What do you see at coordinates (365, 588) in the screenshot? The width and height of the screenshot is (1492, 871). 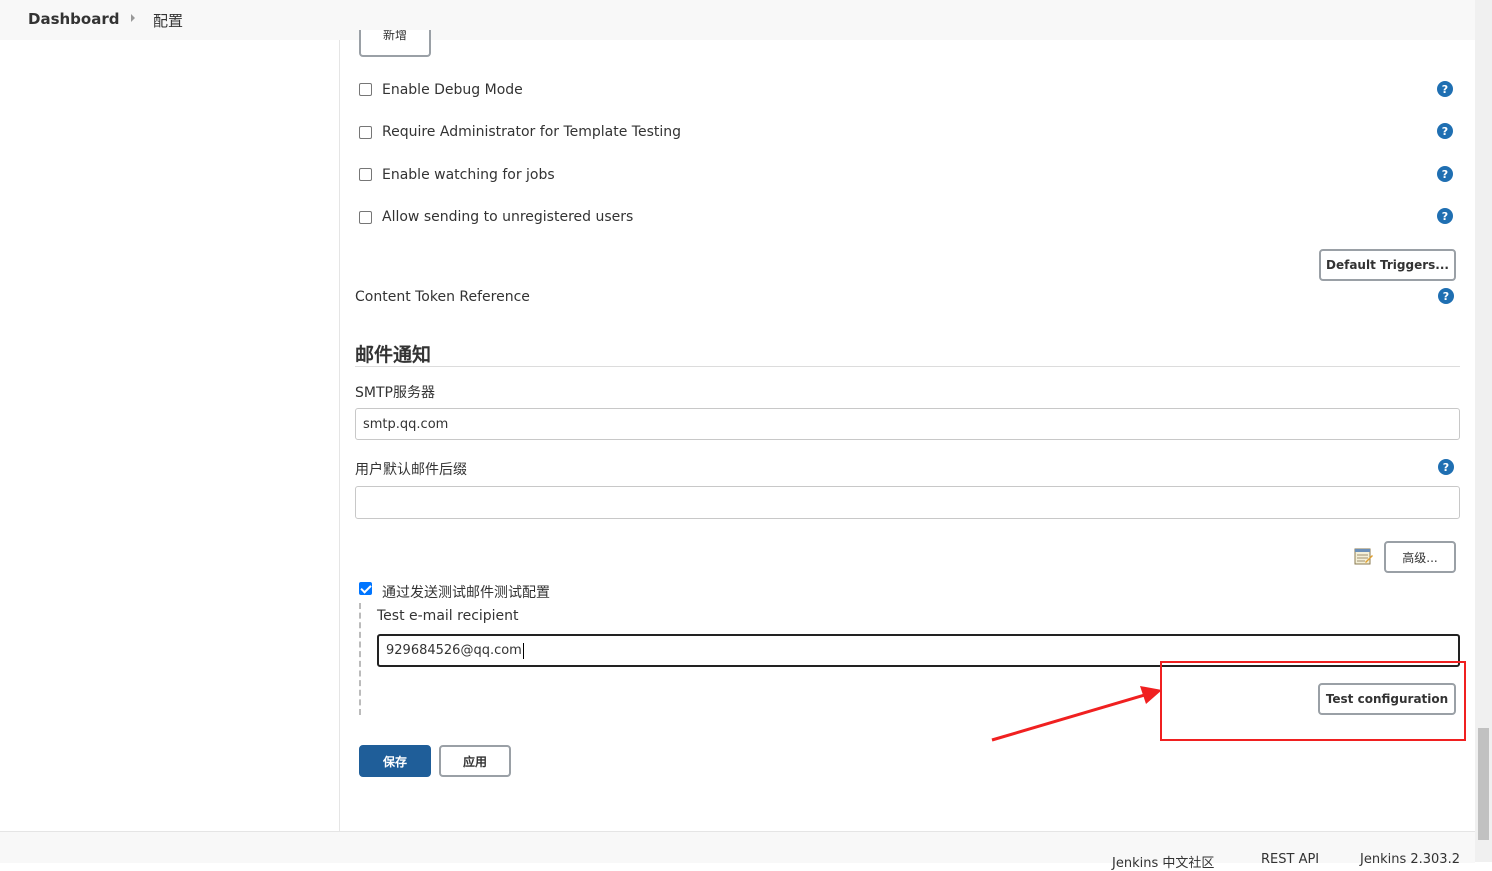 I see `test-config-checkbox` at bounding box center [365, 588].